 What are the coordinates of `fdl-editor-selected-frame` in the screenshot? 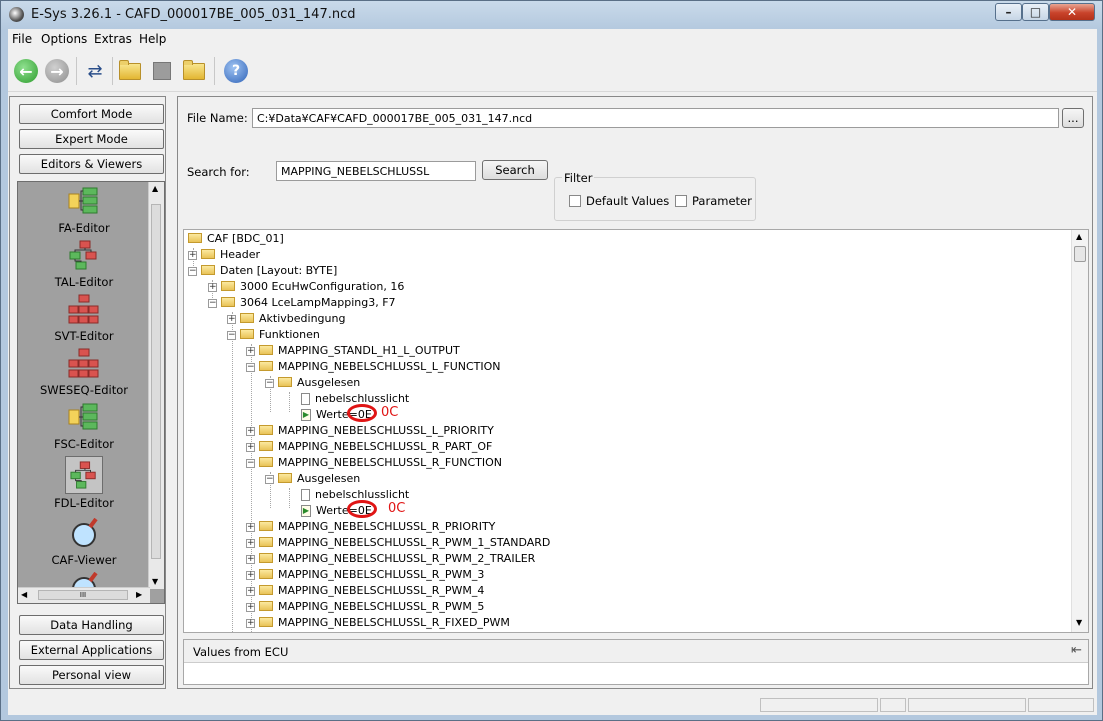 It's located at (84, 475).